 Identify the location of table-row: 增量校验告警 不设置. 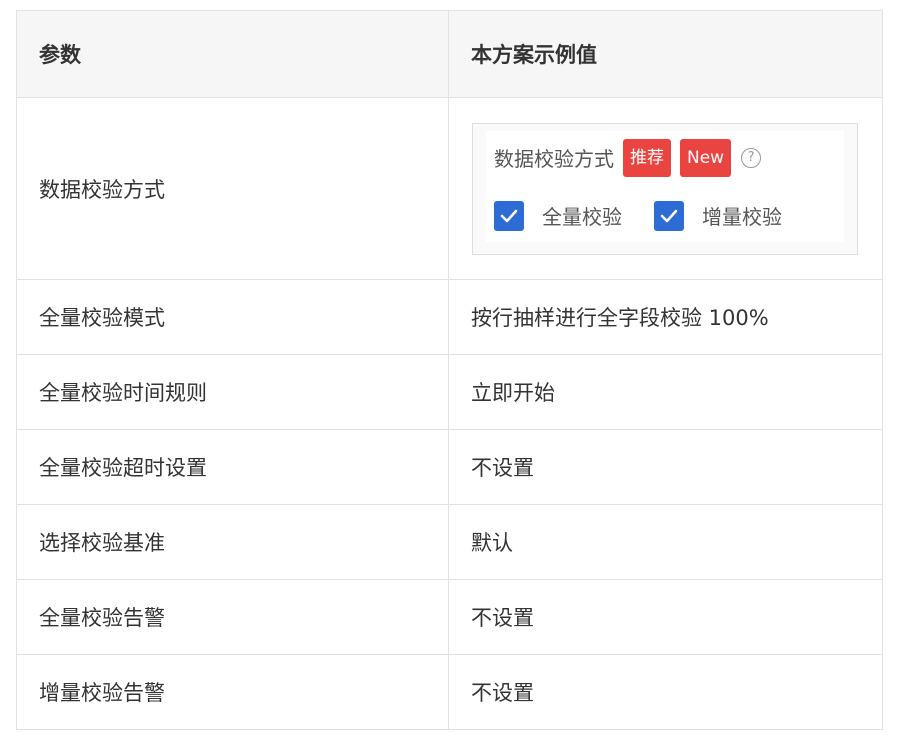
(449, 692).